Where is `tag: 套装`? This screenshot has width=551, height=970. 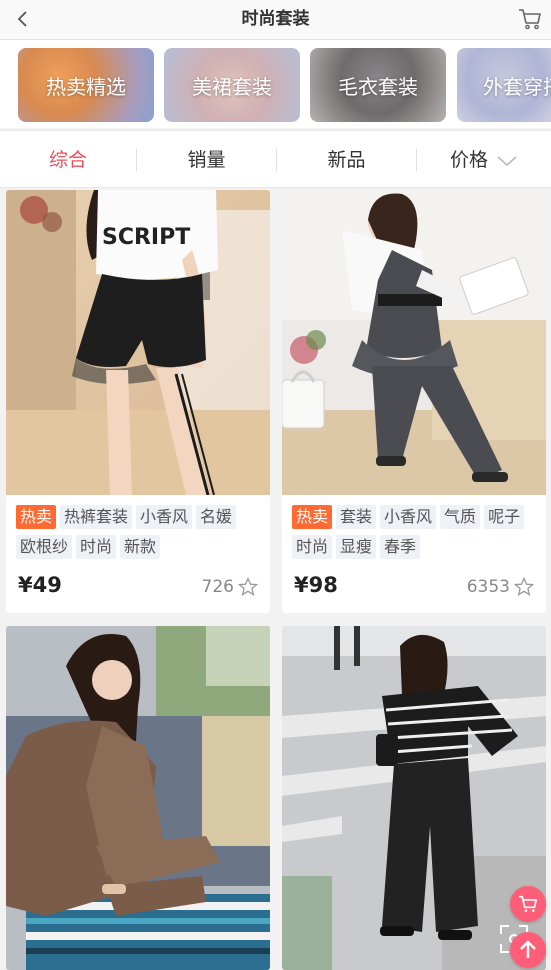
tag: 套装 is located at coordinates (356, 517).